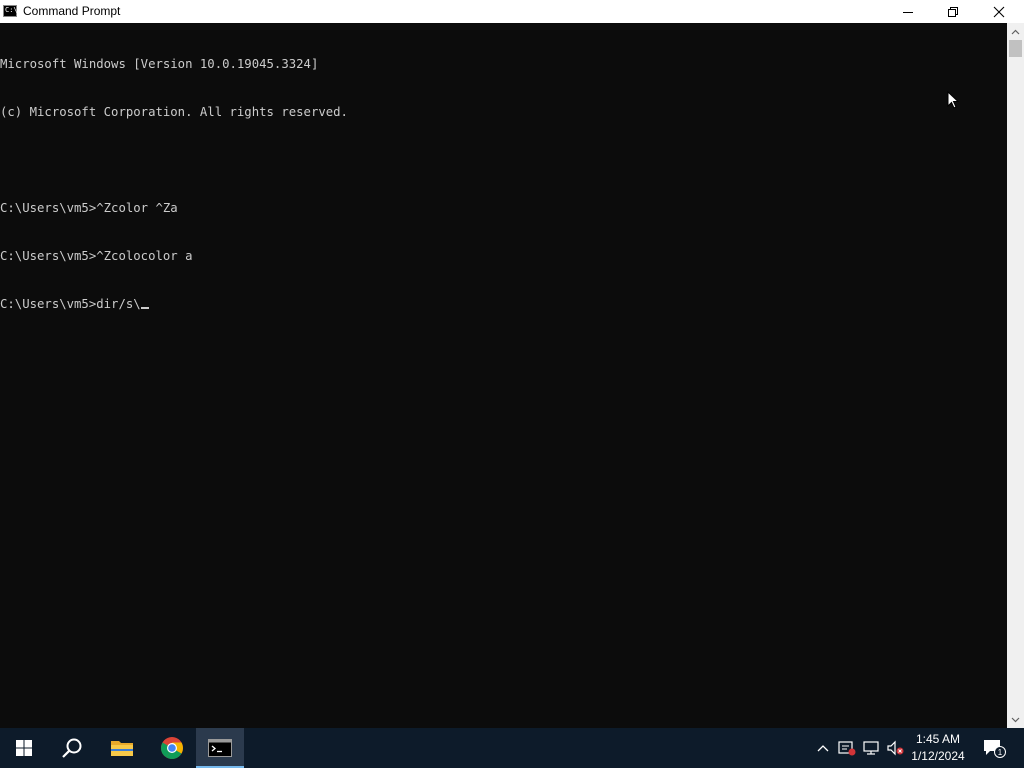  What do you see at coordinates (938, 739) in the screenshot?
I see `clock-time: 1:45 AM` at bounding box center [938, 739].